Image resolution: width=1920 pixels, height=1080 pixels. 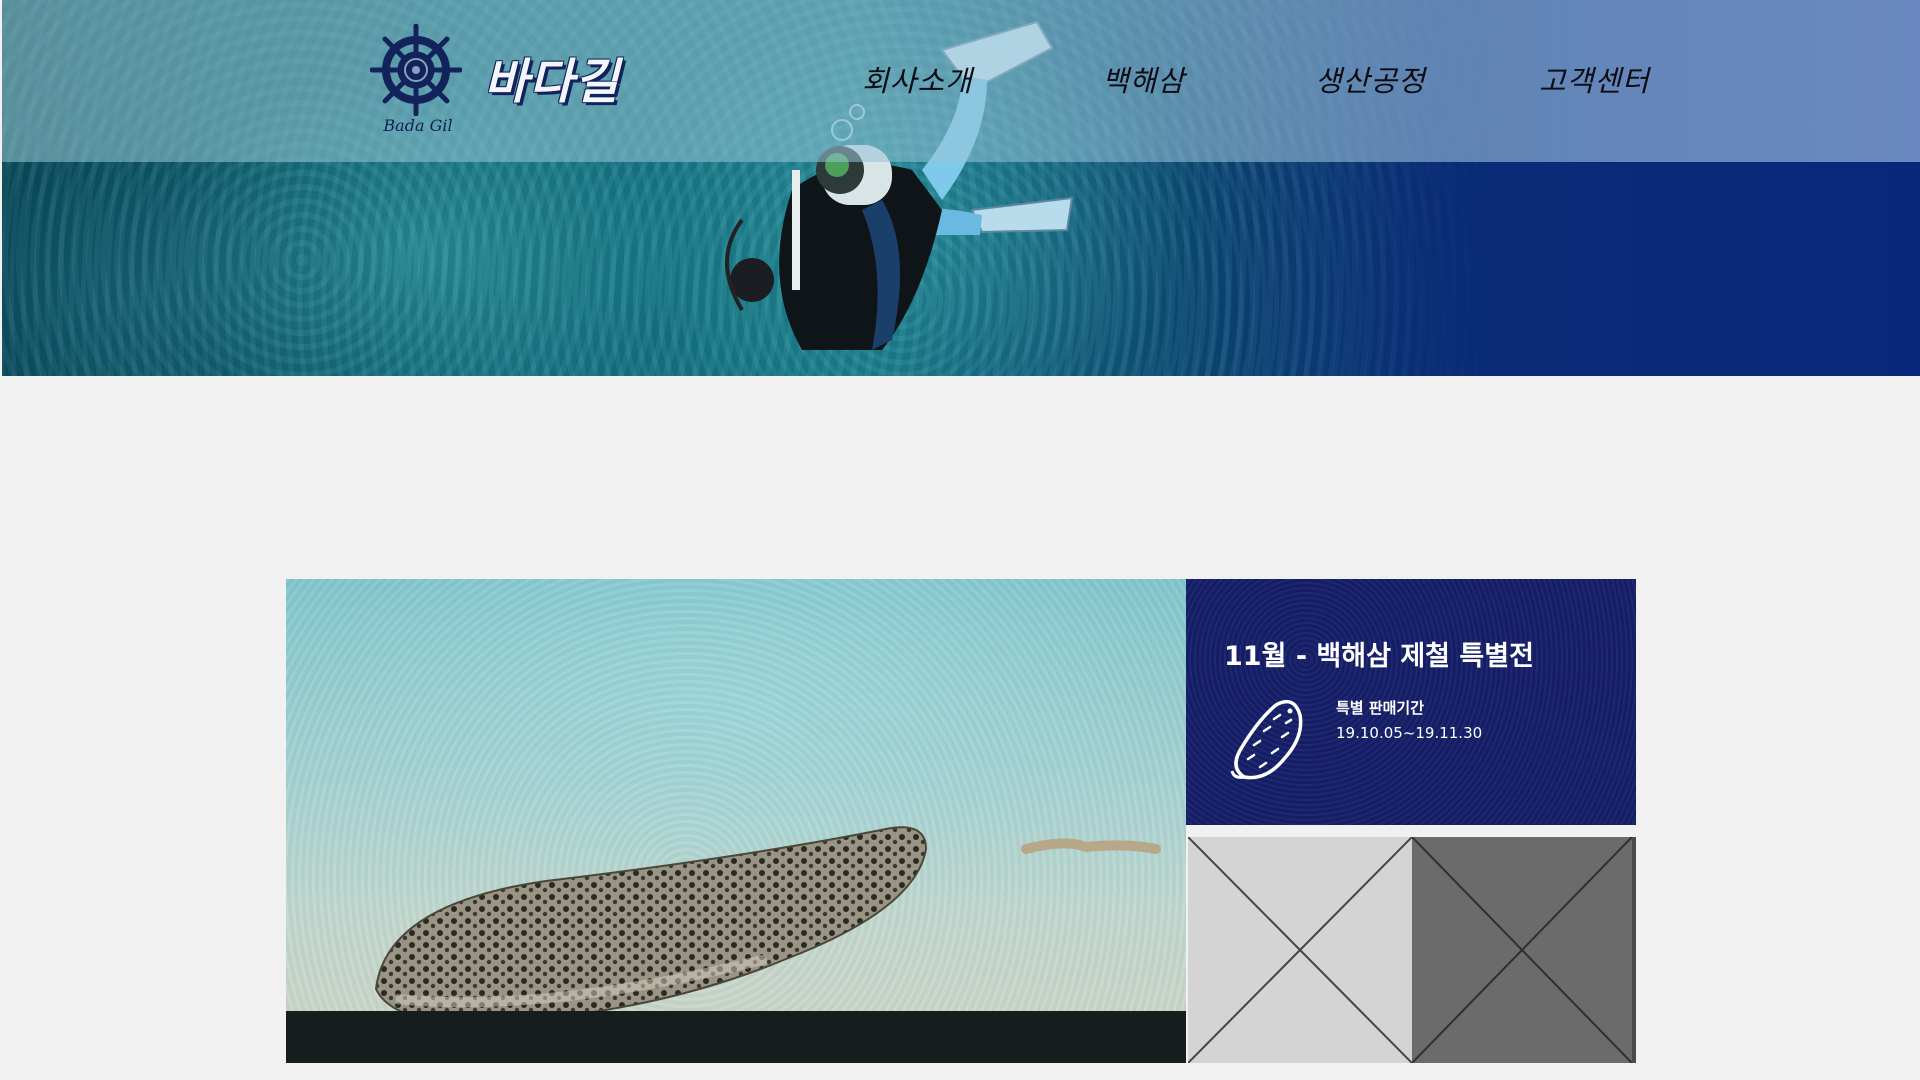 I want to click on feature-caption-bar, so click(x=736, y=1037).